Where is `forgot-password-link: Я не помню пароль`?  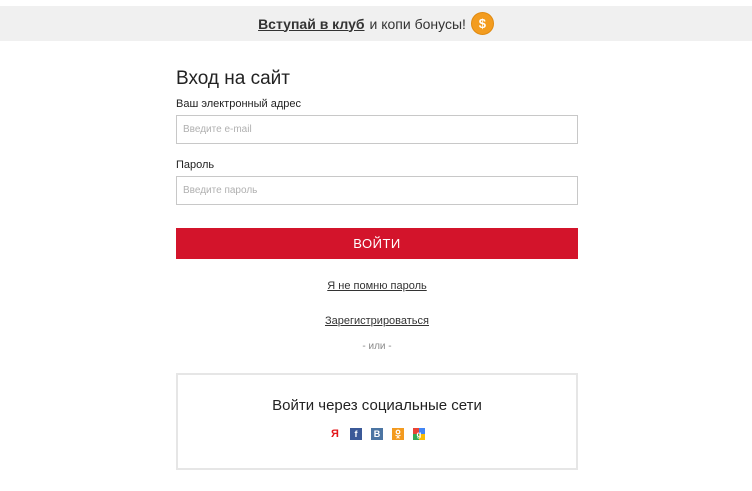 forgot-password-link: Я не помню пароль is located at coordinates (377, 286).